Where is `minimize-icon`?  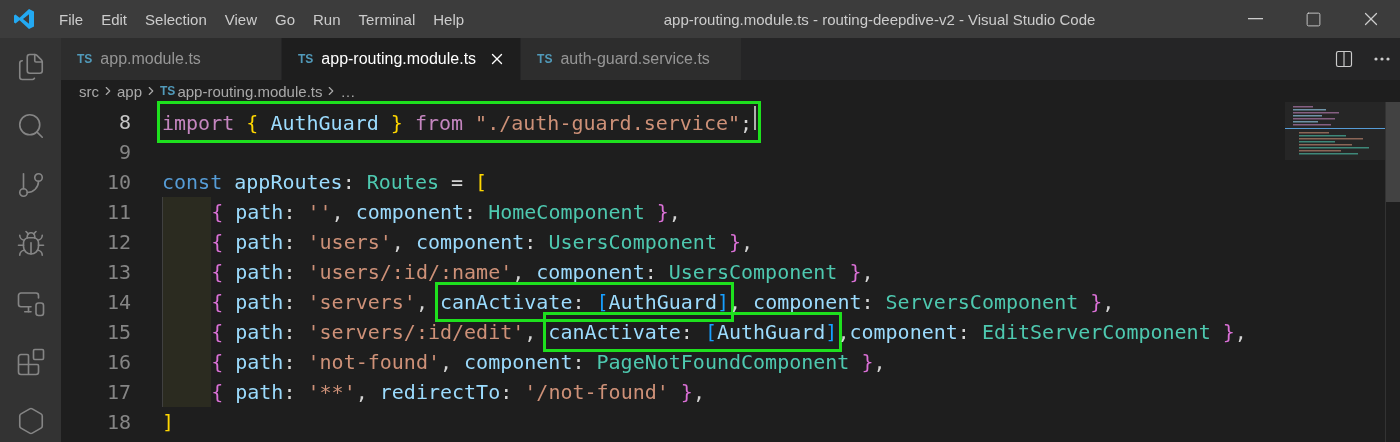
minimize-icon is located at coordinates (1255, 19).